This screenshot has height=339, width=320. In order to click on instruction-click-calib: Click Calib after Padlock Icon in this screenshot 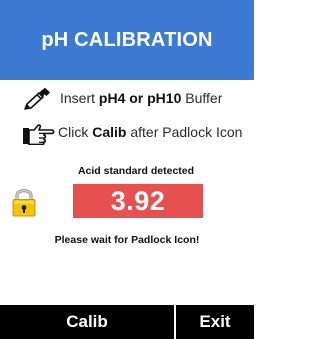, I will do `click(127, 133)`.